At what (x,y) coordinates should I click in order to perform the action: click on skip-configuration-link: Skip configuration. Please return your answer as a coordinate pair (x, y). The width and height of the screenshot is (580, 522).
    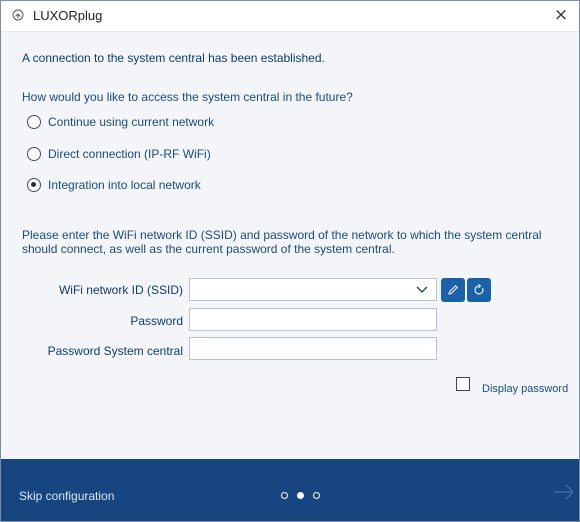
    Looking at the image, I should click on (66, 496).